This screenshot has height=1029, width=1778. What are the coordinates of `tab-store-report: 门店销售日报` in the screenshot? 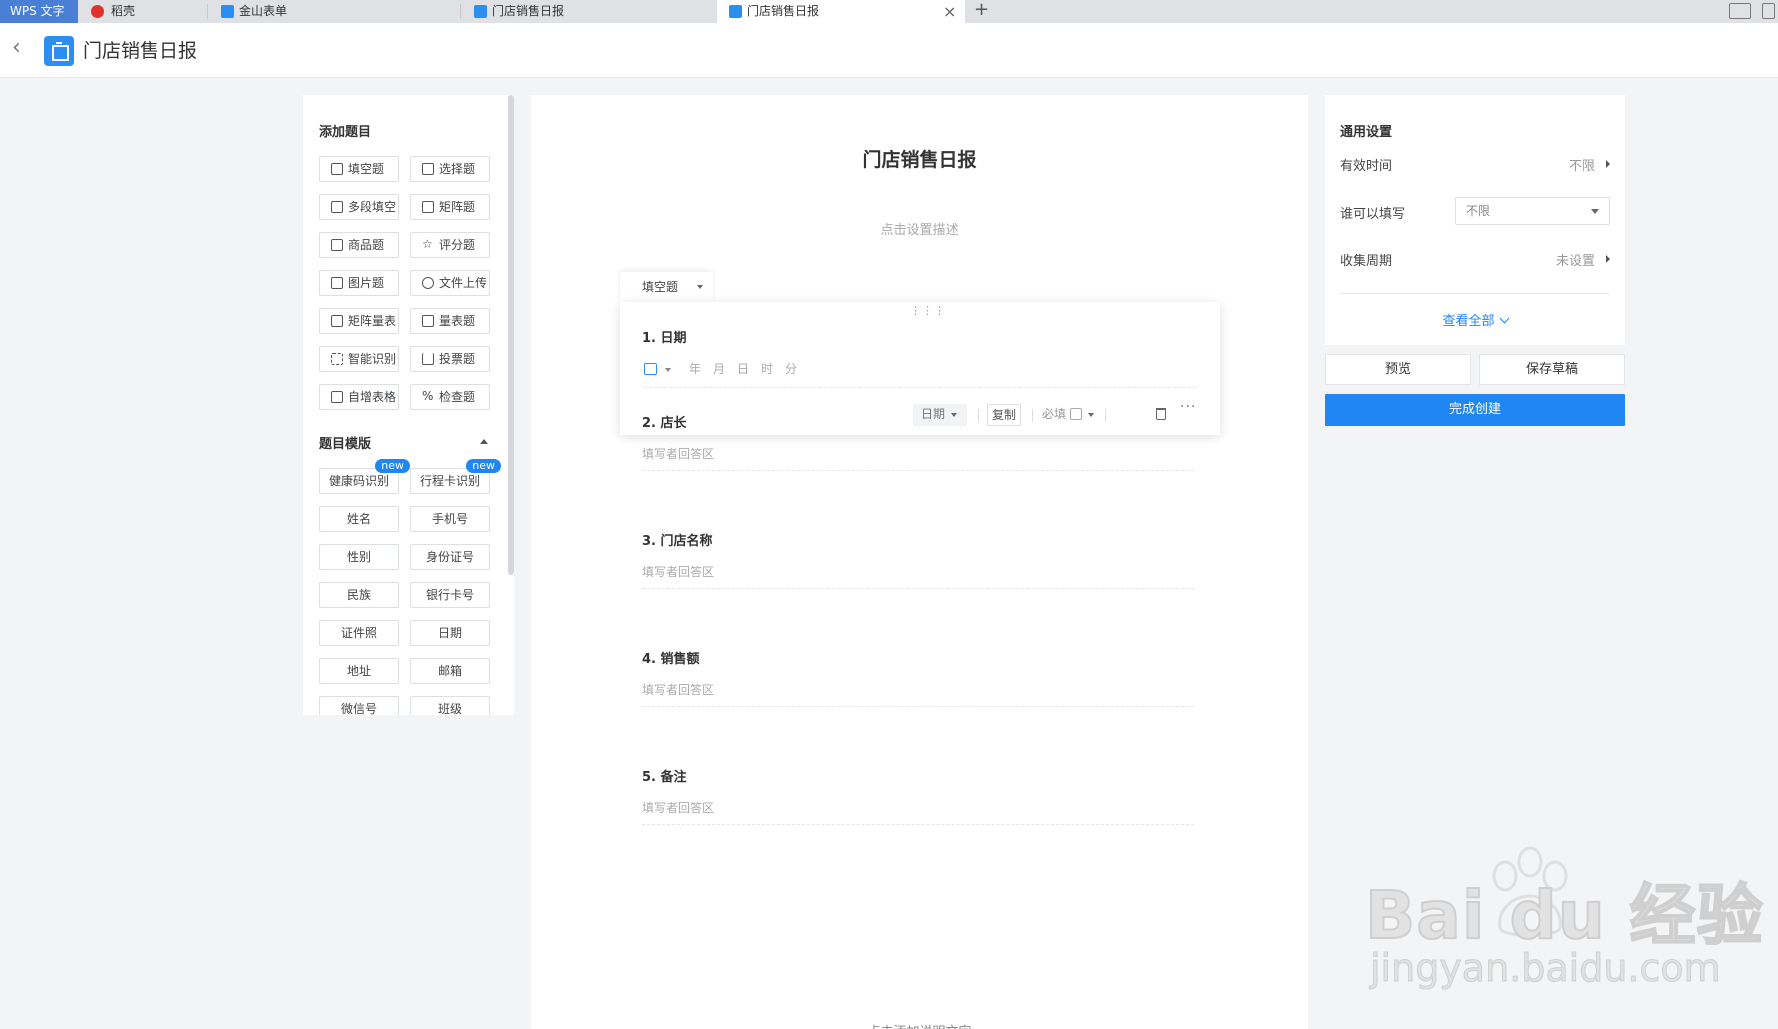 It's located at (589, 11).